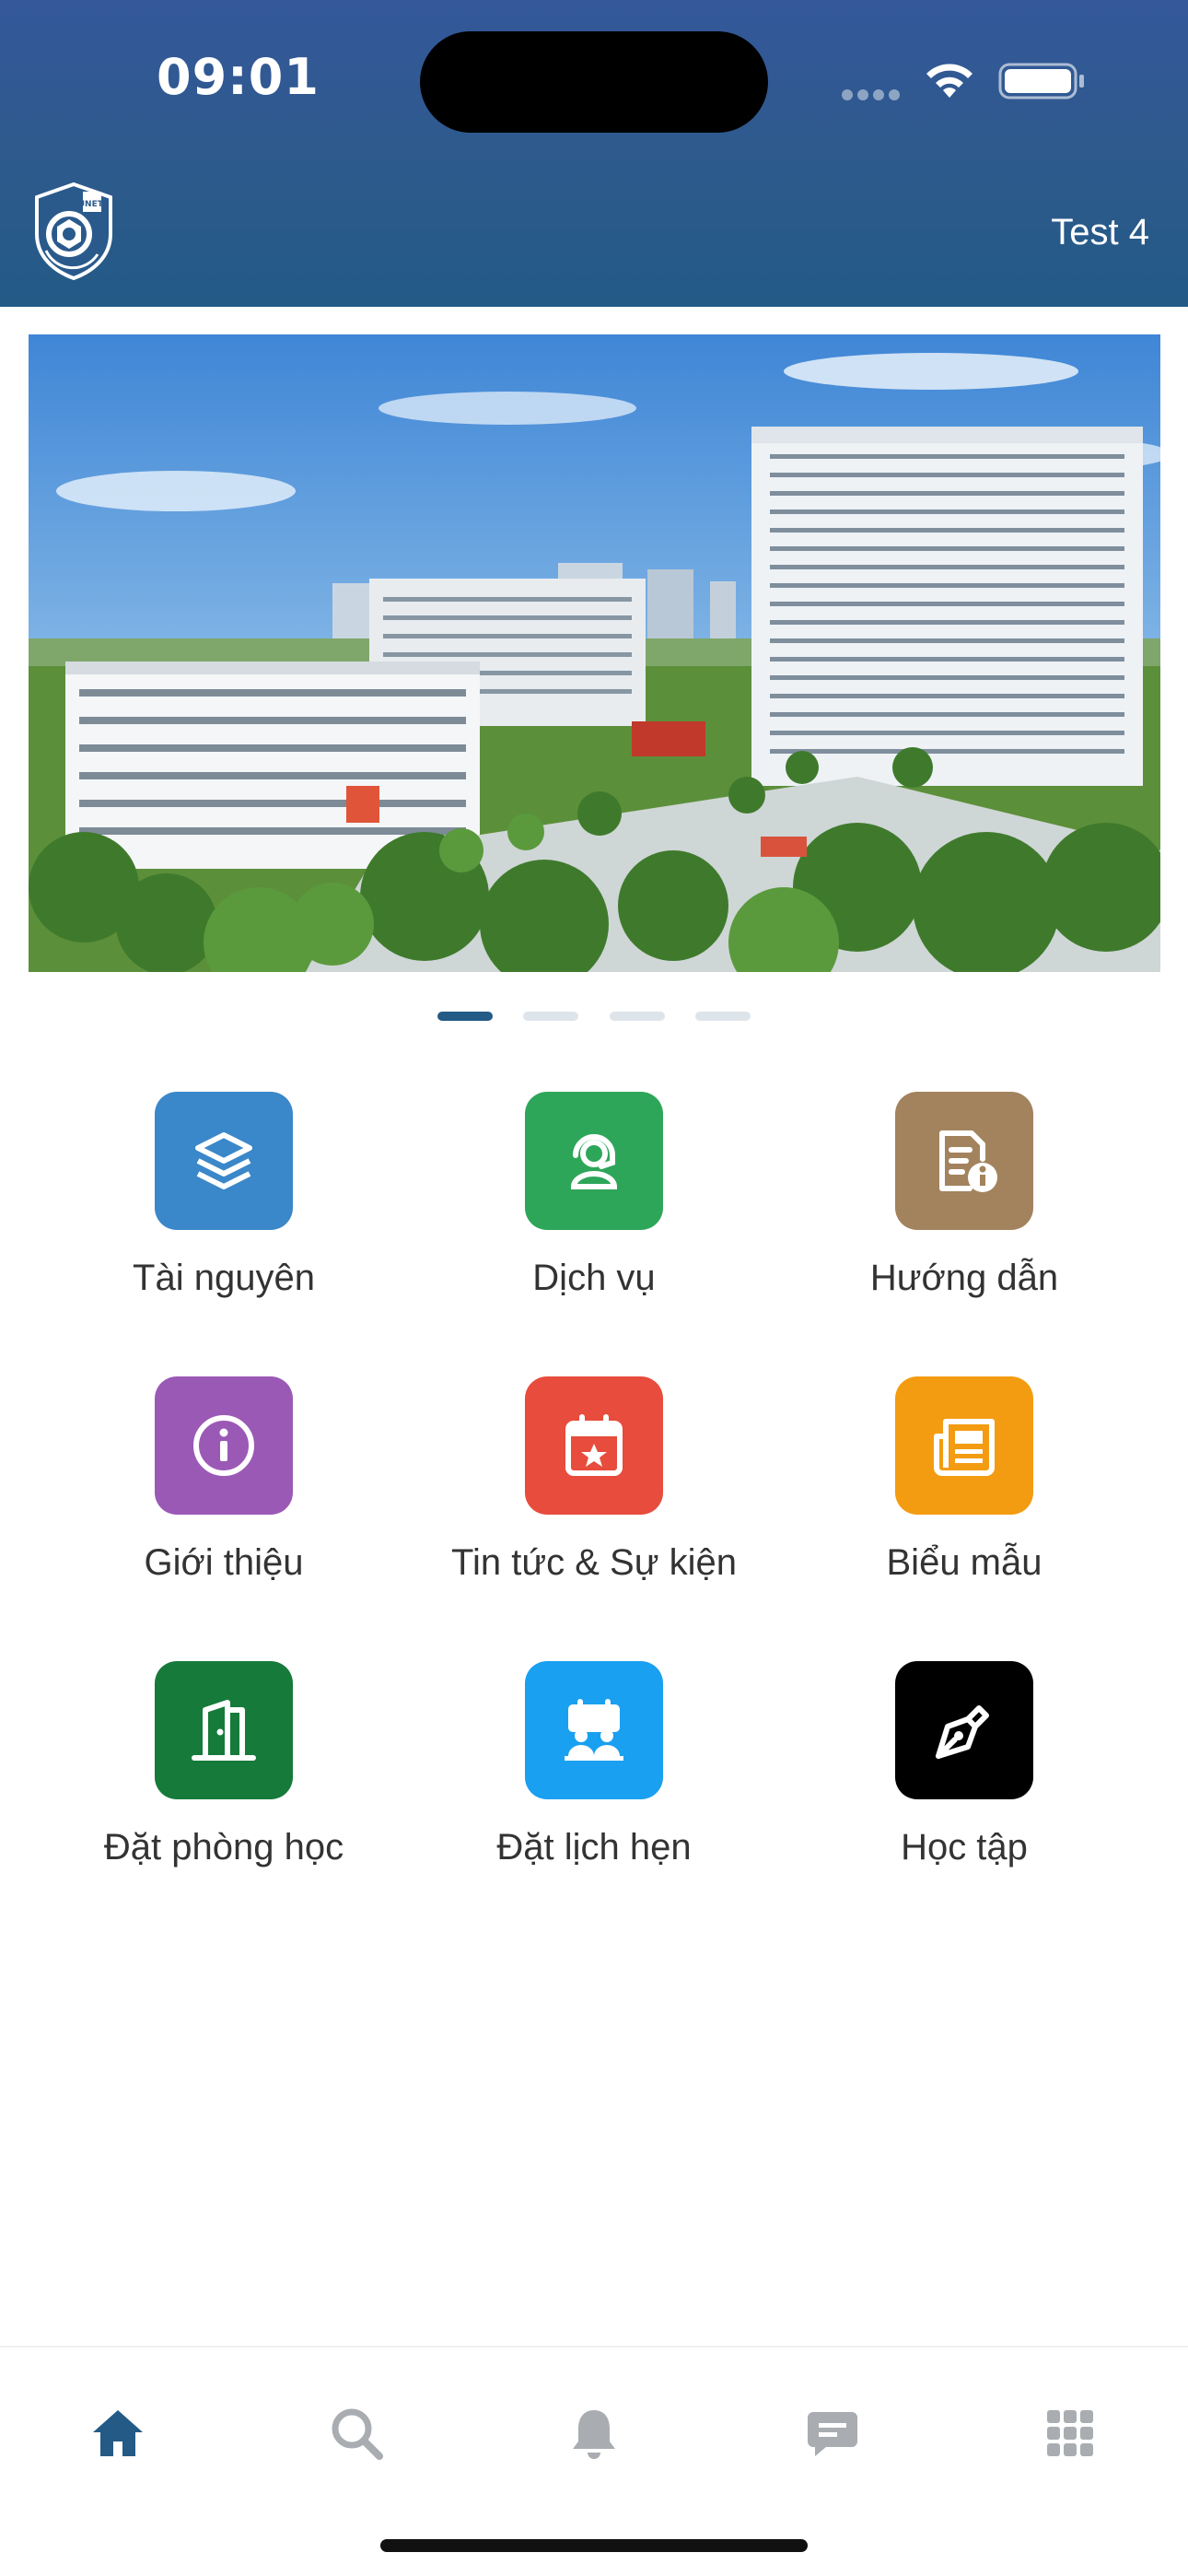 This screenshot has width=1188, height=2576. Describe the element at coordinates (224, 1445) in the screenshot. I see `info-circle-icon` at that location.